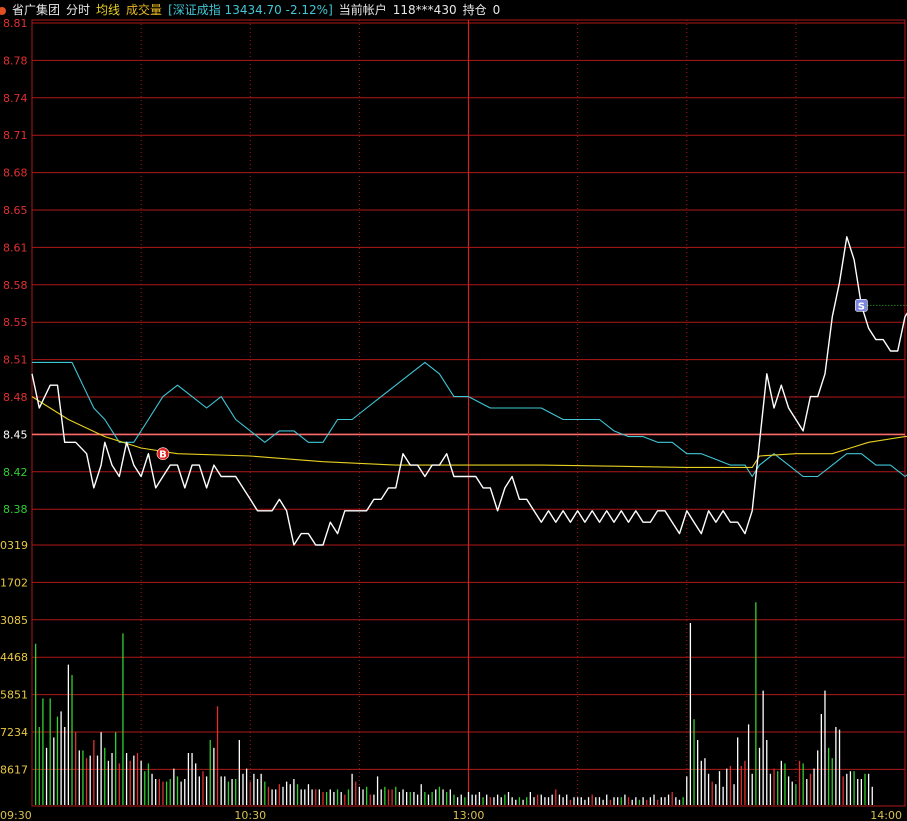  I want to click on volume-tick-label: 5851, so click(14, 695).